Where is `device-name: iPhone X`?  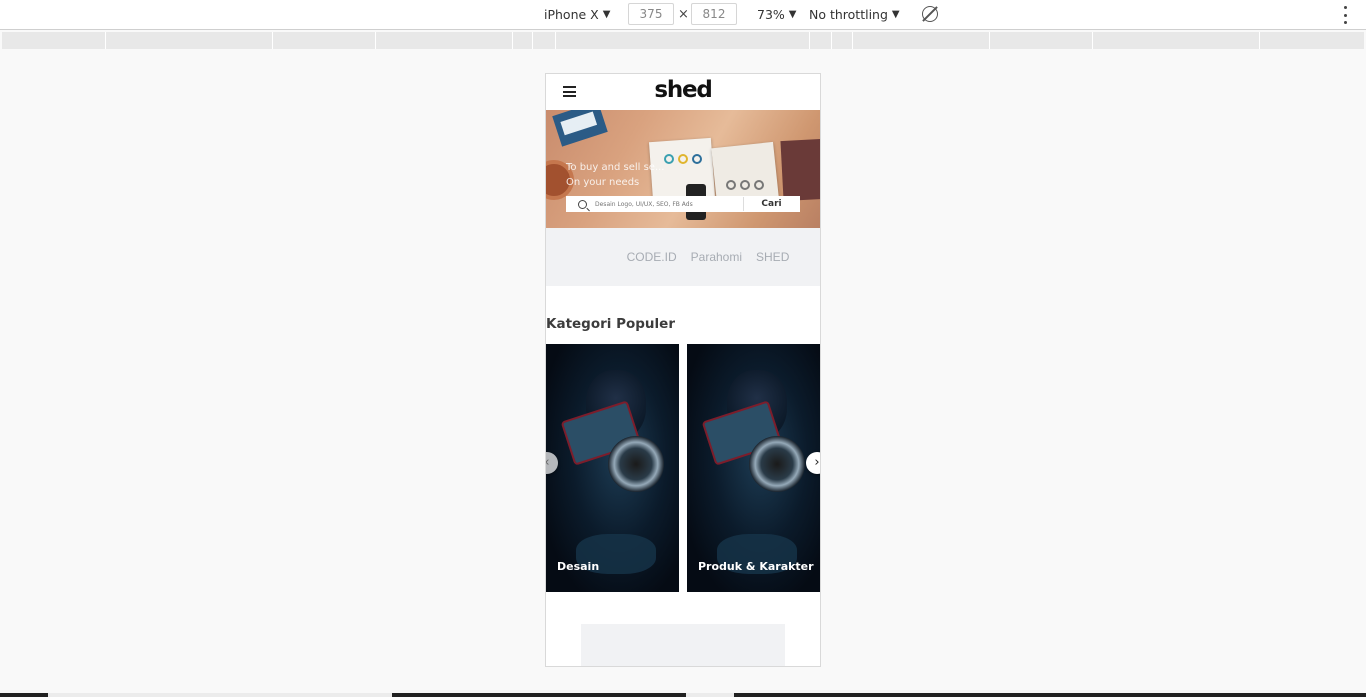 device-name: iPhone X is located at coordinates (571, 14).